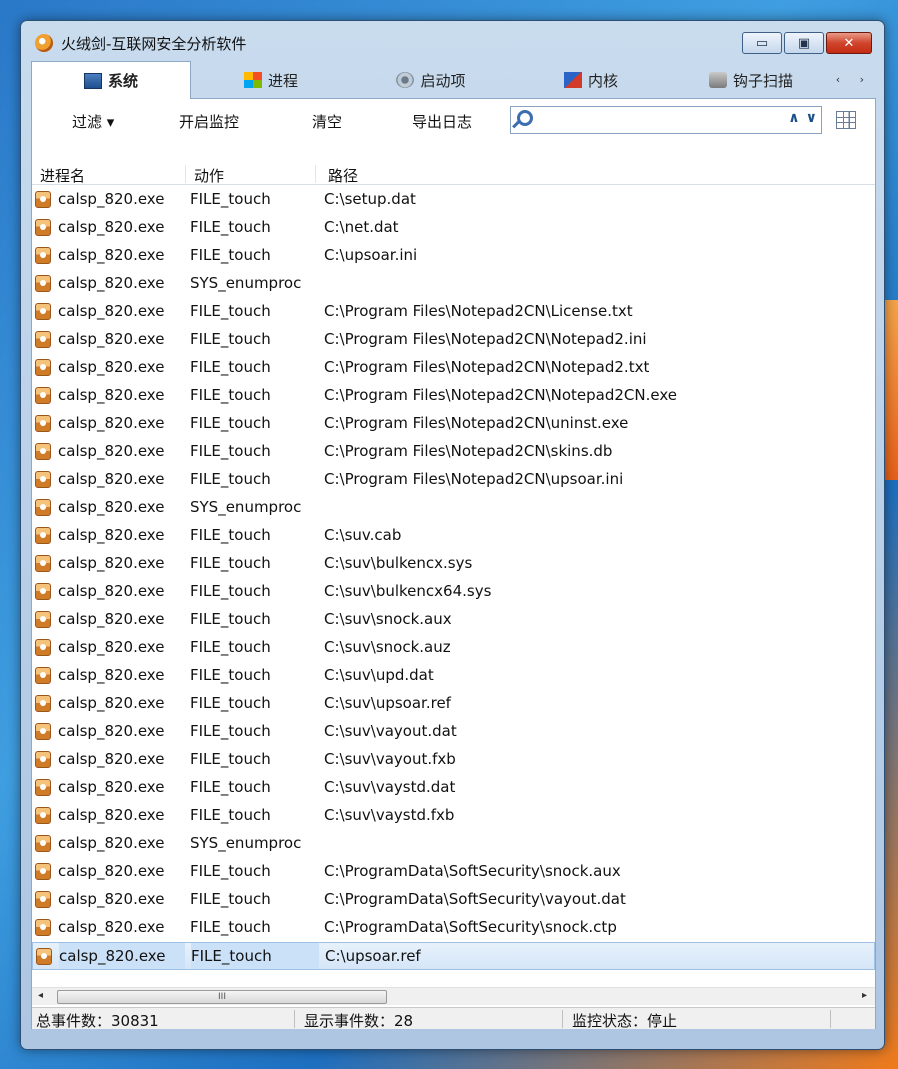 The height and width of the screenshot is (1069, 898). I want to click on filter-dropdown-button: 过滤 ▾, so click(93, 121).